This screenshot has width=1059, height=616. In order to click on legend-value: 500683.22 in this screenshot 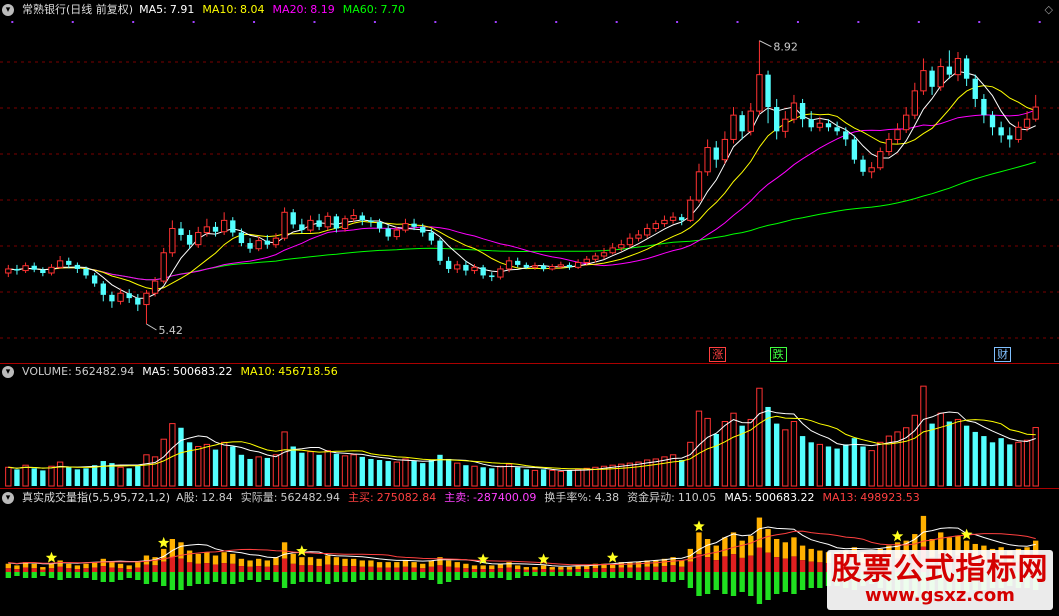, I will do `click(203, 371)`.